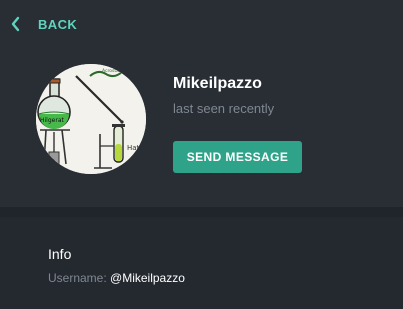 This screenshot has width=403, height=309. Describe the element at coordinates (77, 278) in the screenshot. I see `username-label: Username:` at that location.